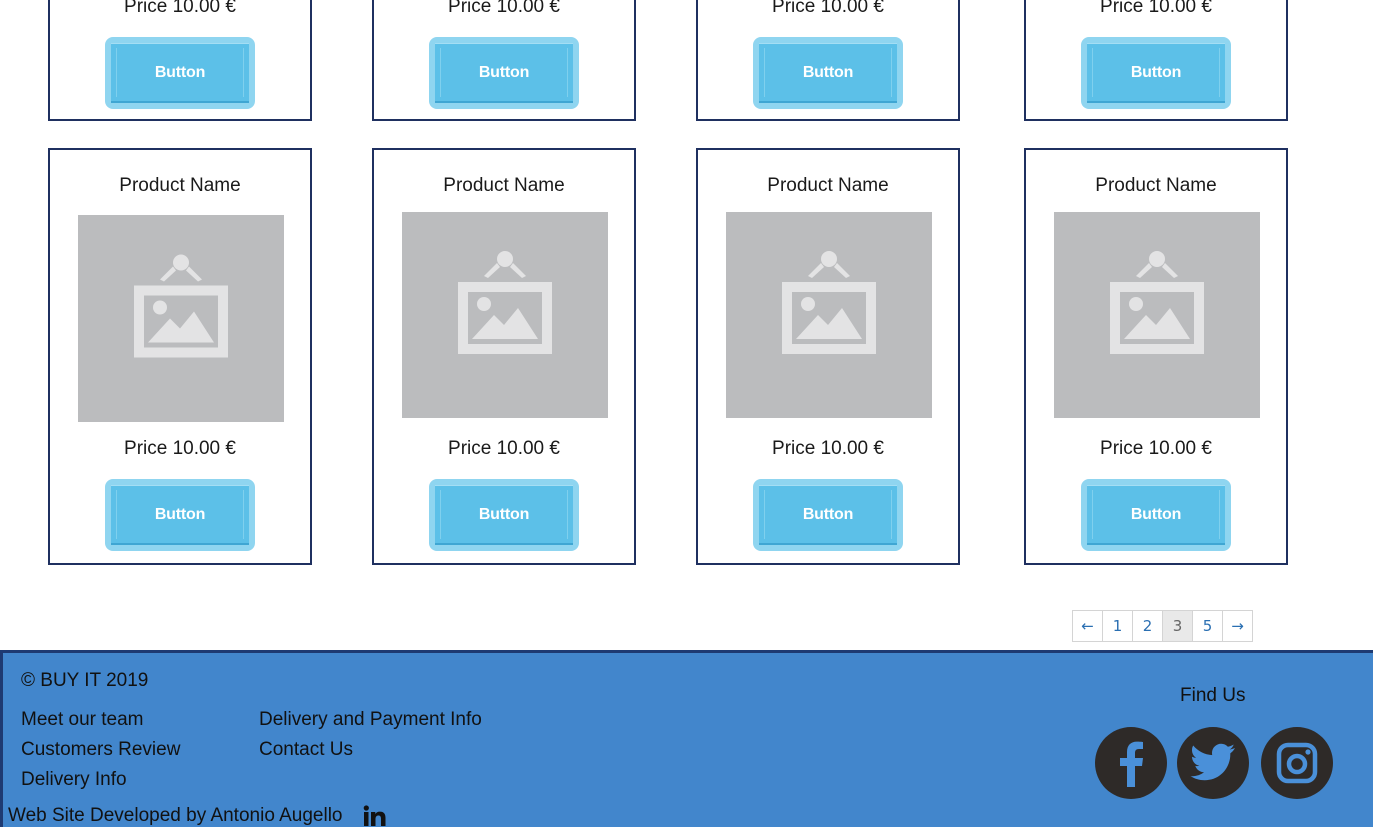  Describe the element at coordinates (175, 815) in the screenshot. I see `developer-credit: Web Site Developed by Antonio Augello` at that location.